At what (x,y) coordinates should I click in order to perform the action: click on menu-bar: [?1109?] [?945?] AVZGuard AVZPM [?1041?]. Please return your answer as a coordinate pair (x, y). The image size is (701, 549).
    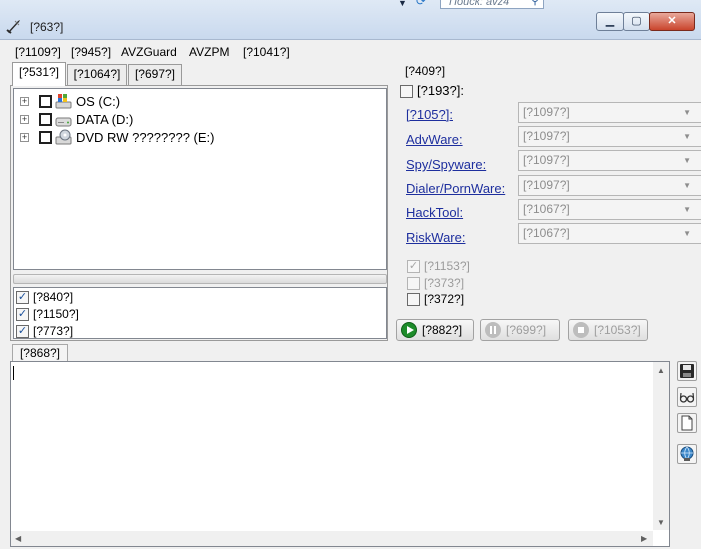
    Looking at the image, I should click on (350, 51).